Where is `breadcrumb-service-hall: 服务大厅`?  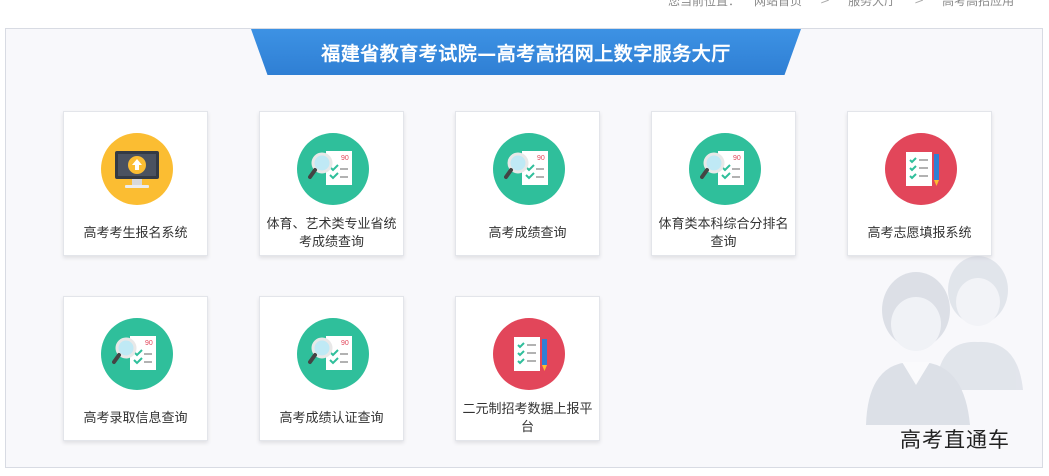 breadcrumb-service-hall: 服务大厅 is located at coordinates (872, 4).